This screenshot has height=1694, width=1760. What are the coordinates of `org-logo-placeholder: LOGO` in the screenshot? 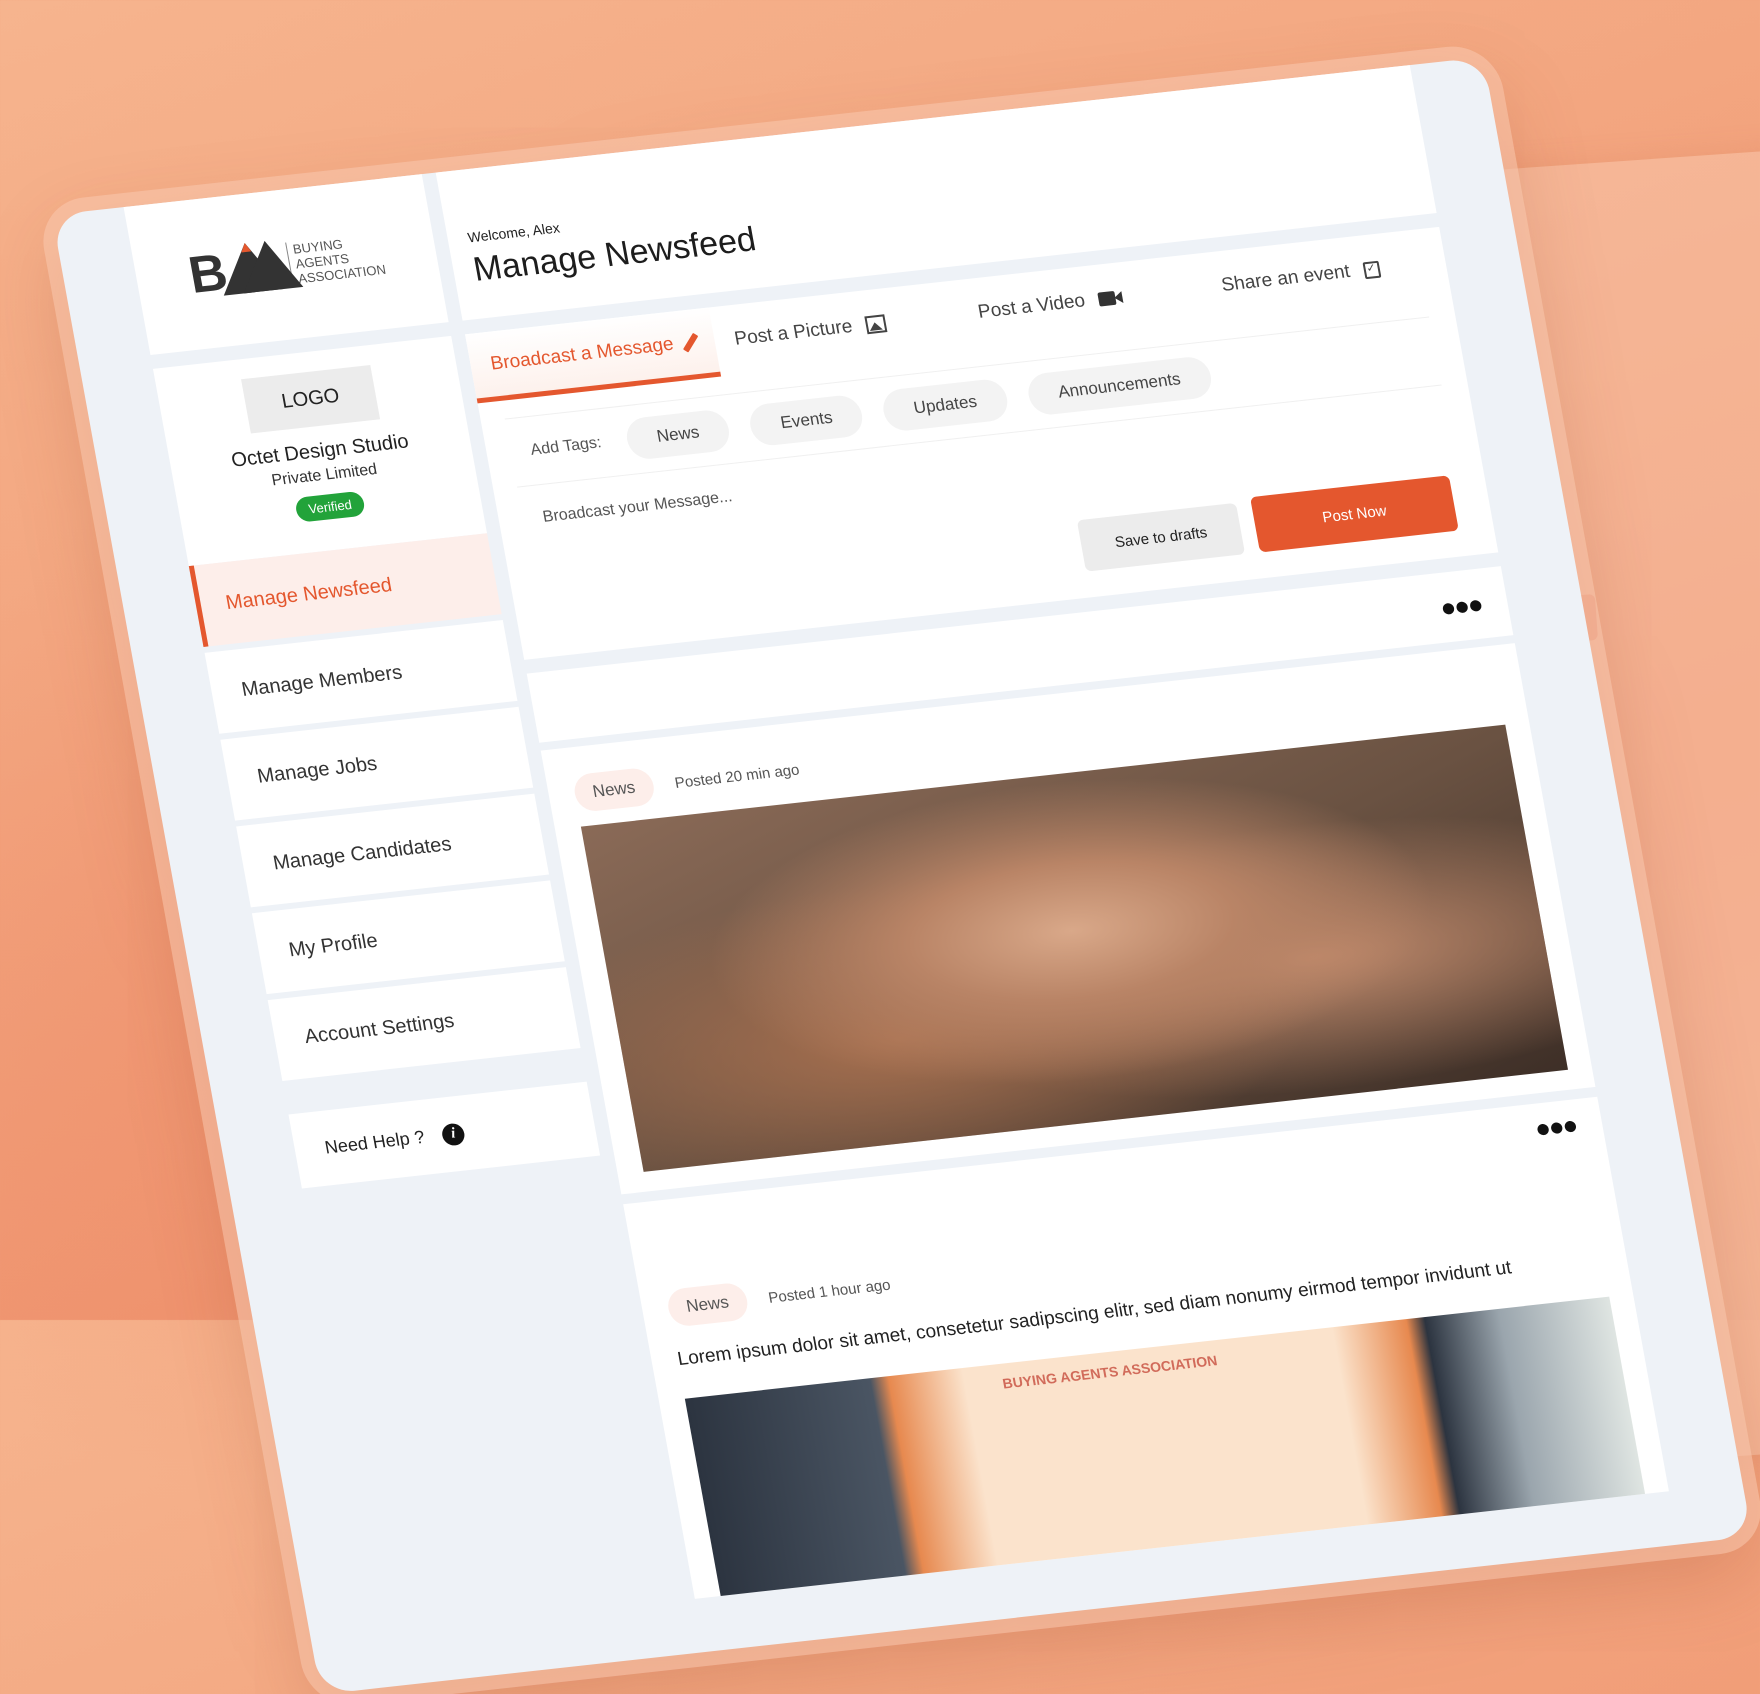 It's located at (311, 399).